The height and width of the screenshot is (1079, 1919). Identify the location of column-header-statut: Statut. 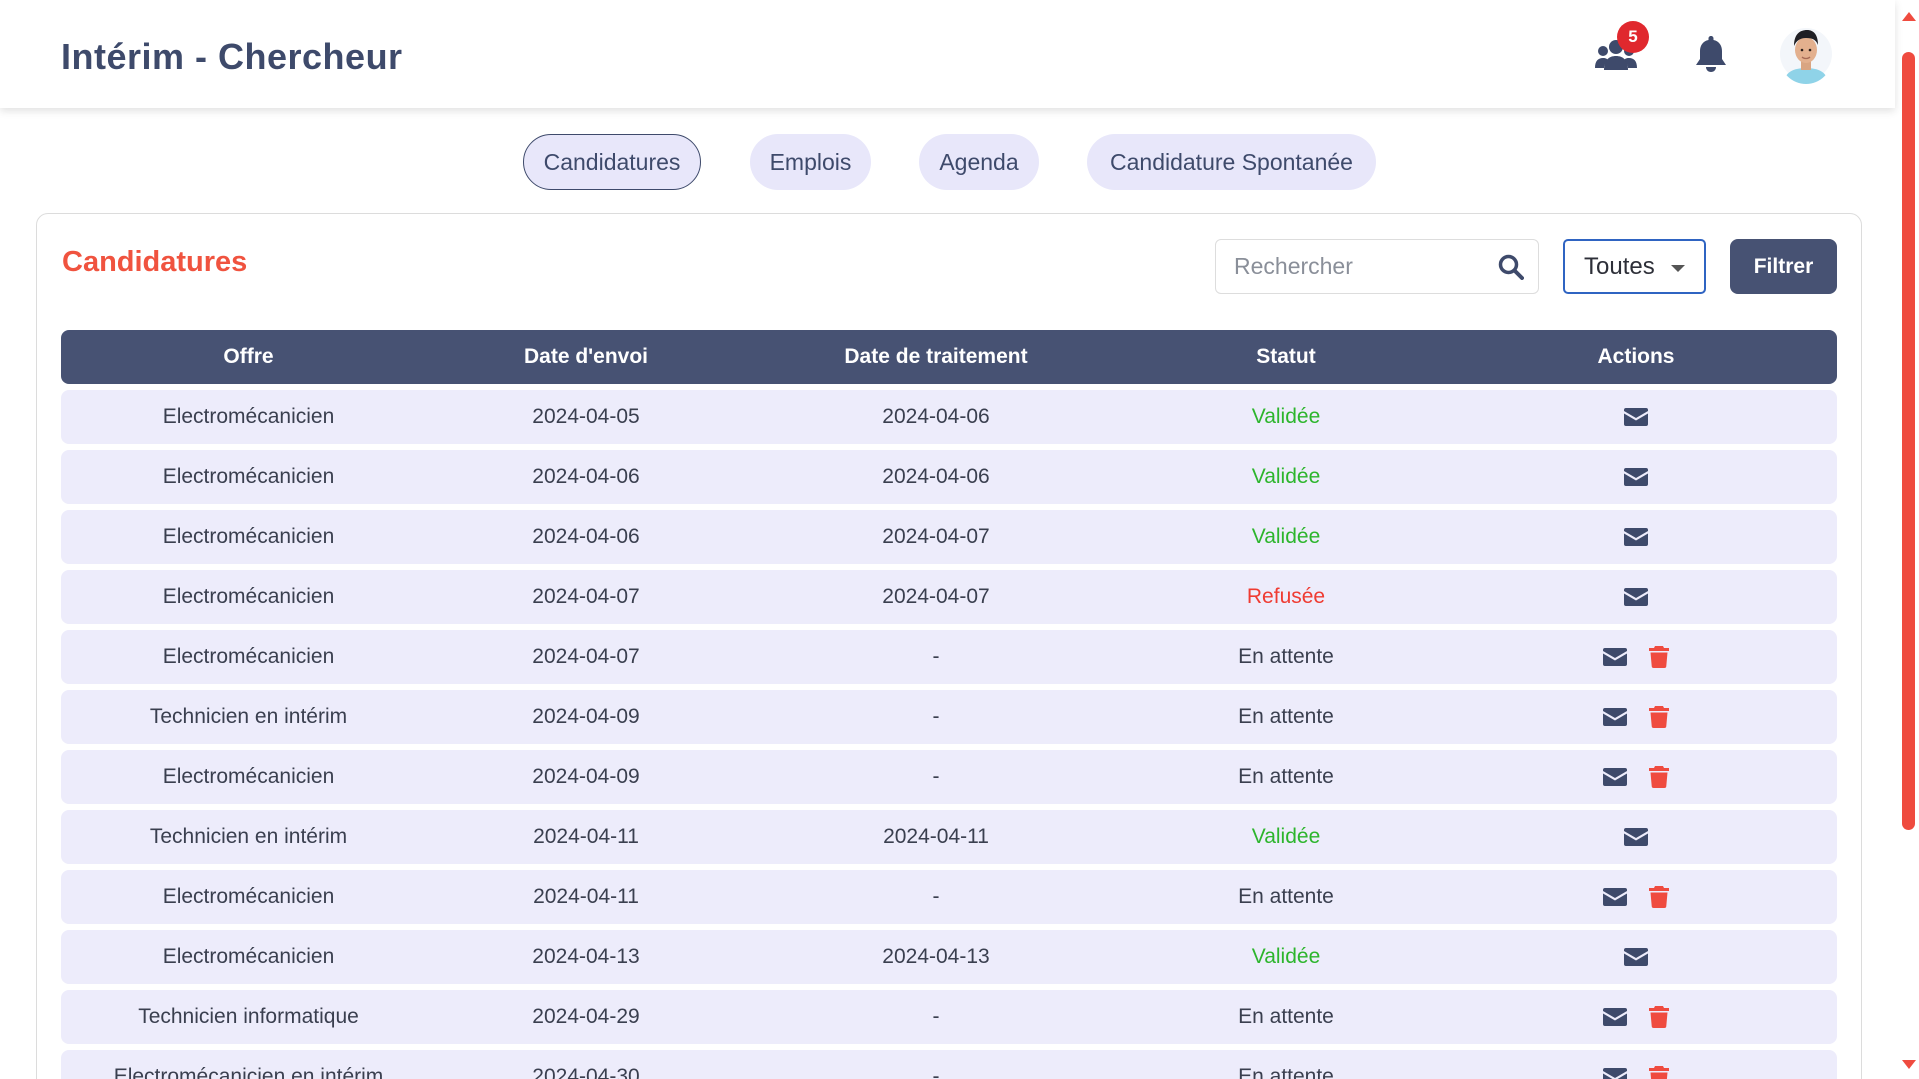
(1286, 356).